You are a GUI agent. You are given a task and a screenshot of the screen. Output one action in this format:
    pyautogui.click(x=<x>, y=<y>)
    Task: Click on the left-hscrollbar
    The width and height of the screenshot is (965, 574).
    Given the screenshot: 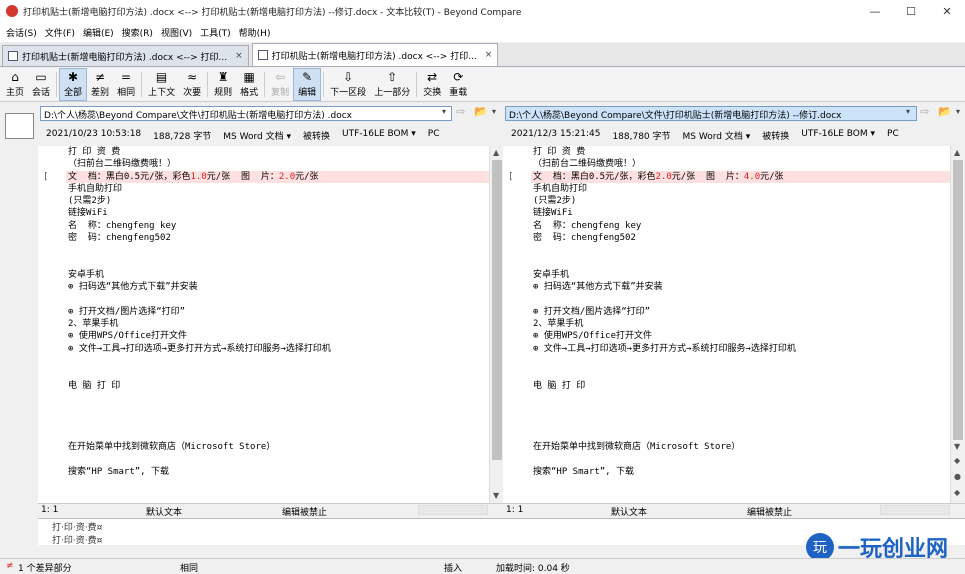 What is the action you would take?
    pyautogui.click(x=453, y=510)
    